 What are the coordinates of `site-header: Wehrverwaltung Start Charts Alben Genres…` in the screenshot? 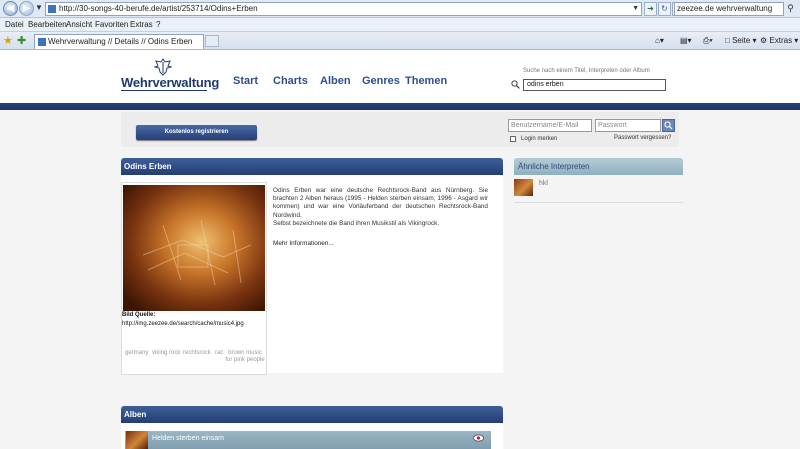 It's located at (400, 77).